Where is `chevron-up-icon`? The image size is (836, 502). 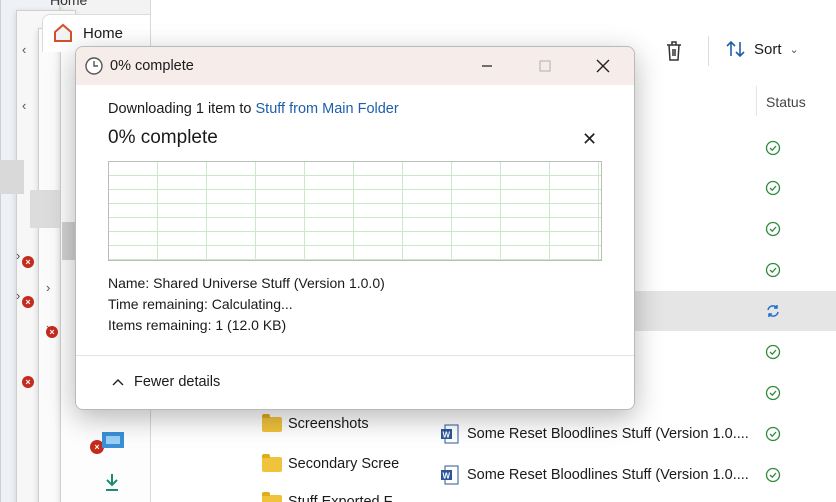 chevron-up-icon is located at coordinates (118, 382).